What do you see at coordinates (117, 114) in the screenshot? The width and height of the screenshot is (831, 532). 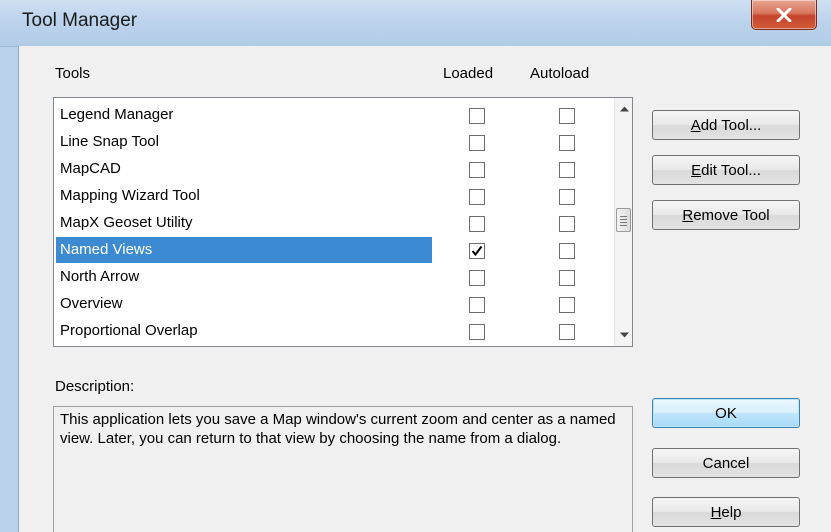 I see `tool-name: Legend Manager` at bounding box center [117, 114].